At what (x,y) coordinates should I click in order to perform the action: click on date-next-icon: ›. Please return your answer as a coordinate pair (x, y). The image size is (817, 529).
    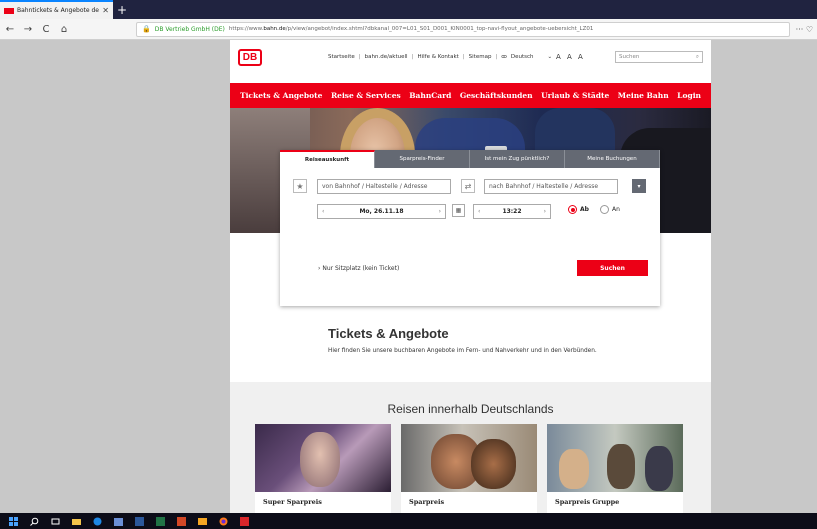
    Looking at the image, I should click on (440, 211).